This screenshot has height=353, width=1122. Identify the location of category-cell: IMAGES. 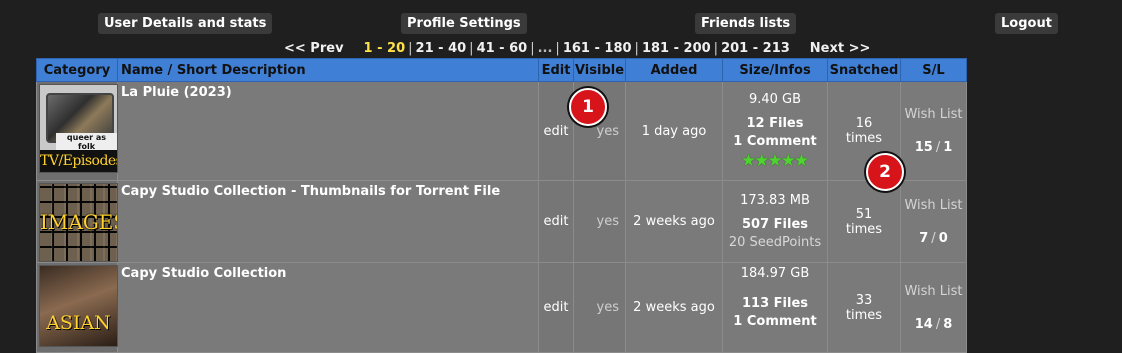
(77, 221).